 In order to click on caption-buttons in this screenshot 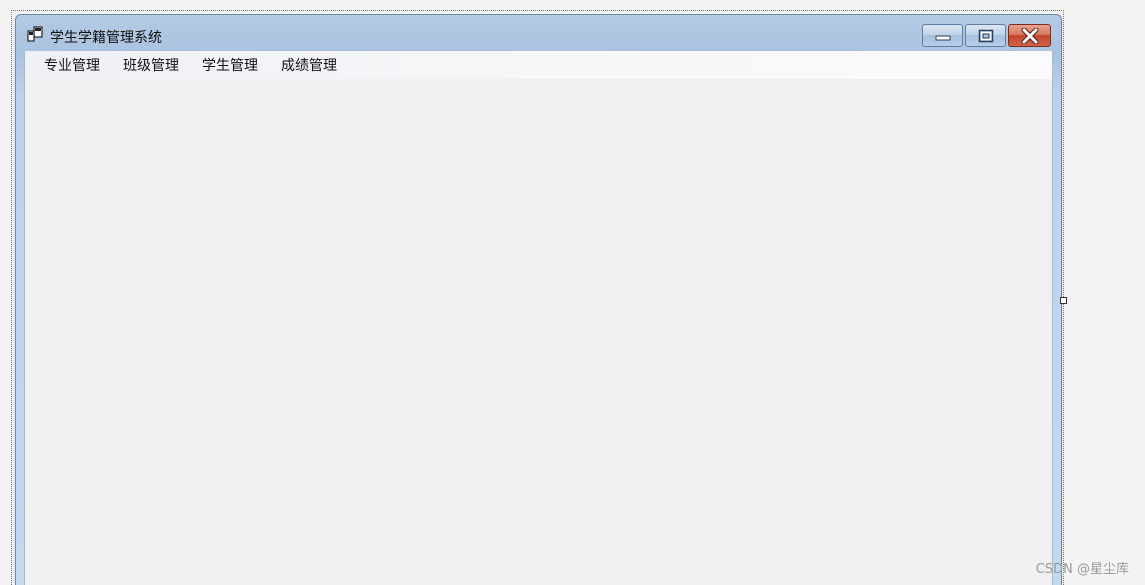, I will do `click(986, 36)`.